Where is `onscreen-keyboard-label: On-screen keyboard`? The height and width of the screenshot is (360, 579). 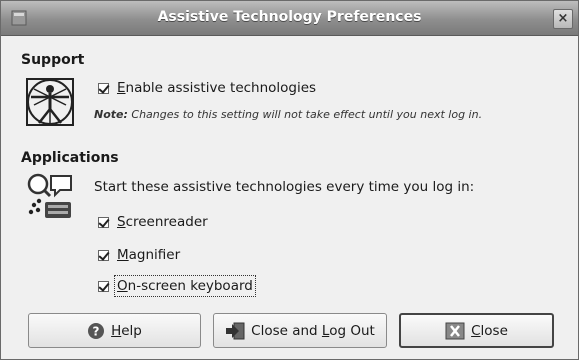
onscreen-keyboard-label: On-screen keyboard is located at coordinates (185, 286).